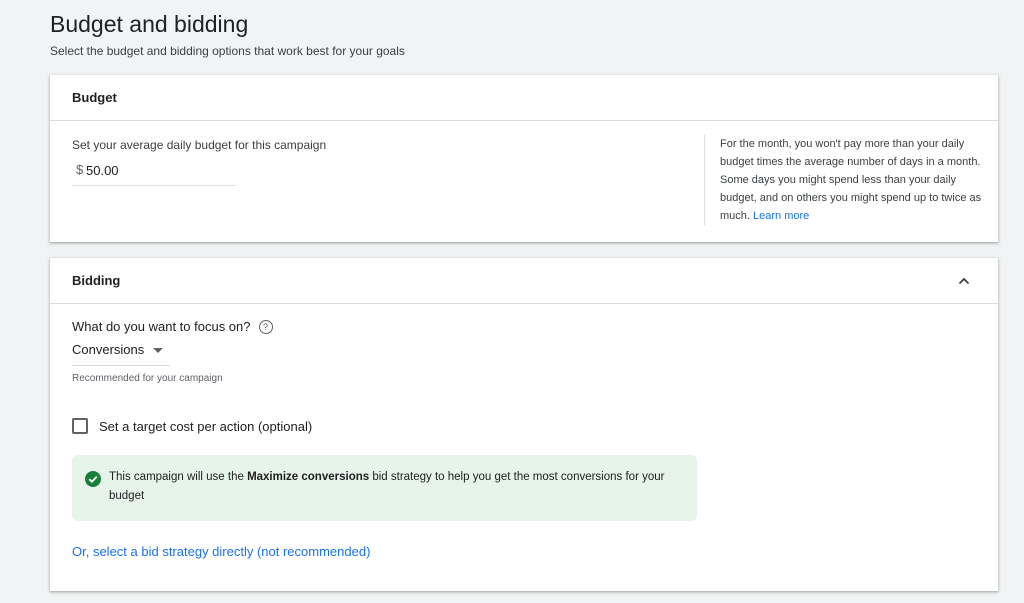 This screenshot has height=603, width=1024. I want to click on chevron-up-icon, so click(964, 281).